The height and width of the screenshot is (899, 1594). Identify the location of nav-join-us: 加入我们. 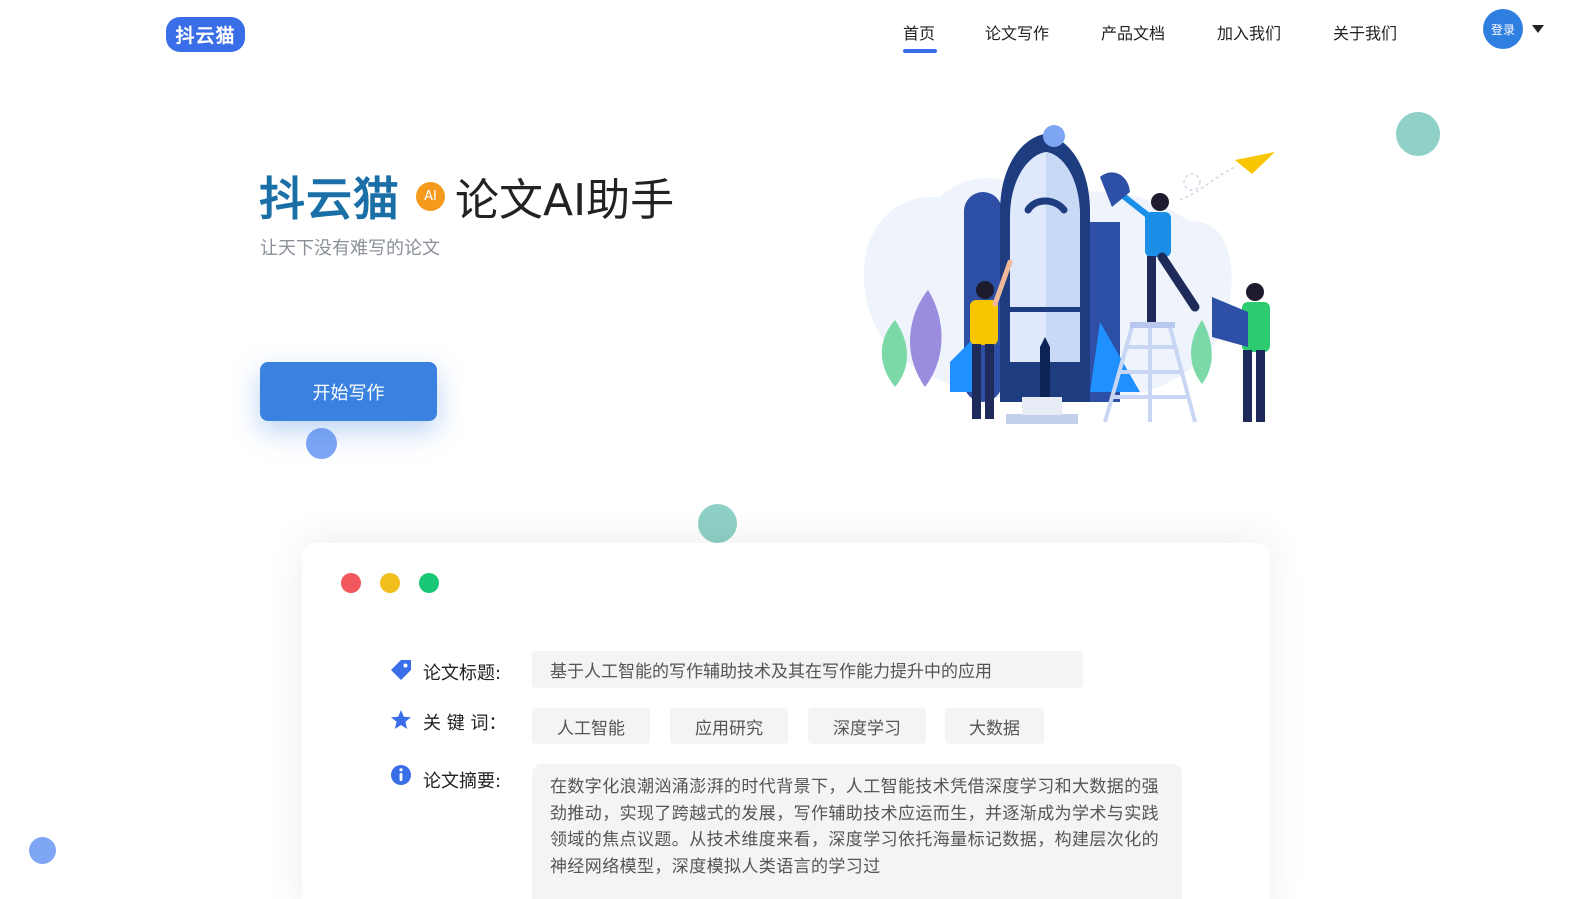
(1249, 32).